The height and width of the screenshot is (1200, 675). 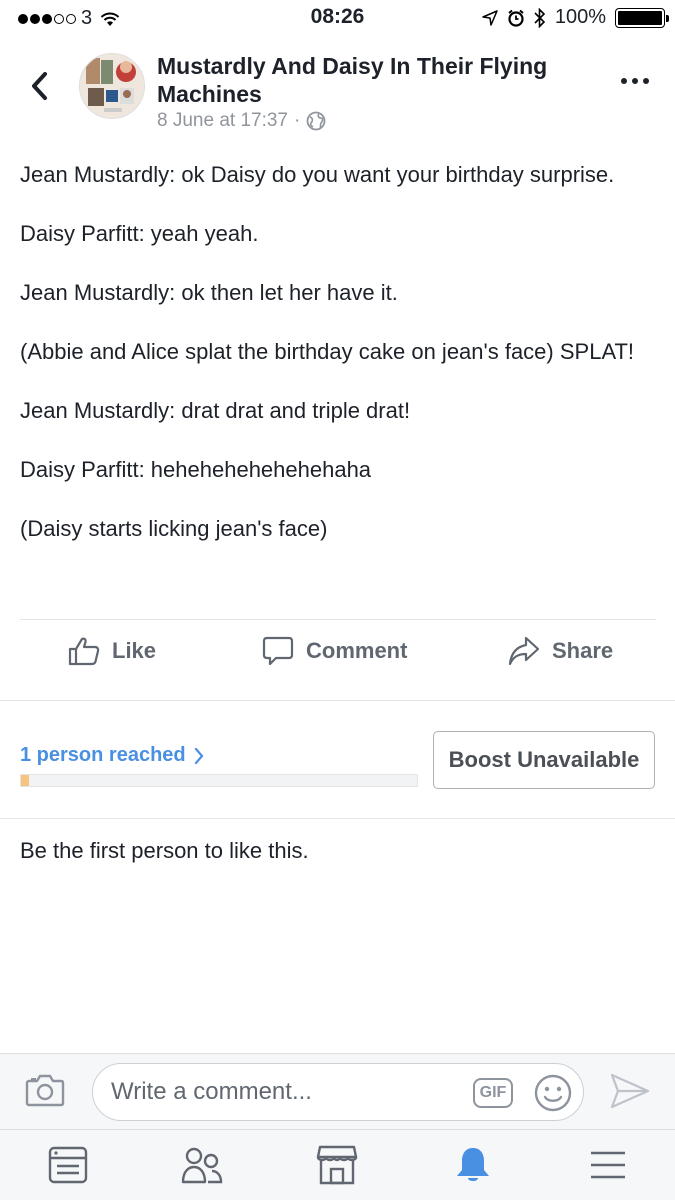 I want to click on comment-label: Comment, so click(x=357, y=650).